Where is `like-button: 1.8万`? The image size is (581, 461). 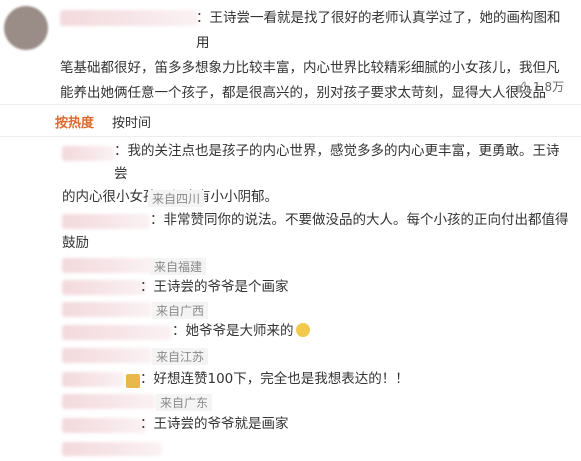 like-button: 1.8万 is located at coordinates (540, 86).